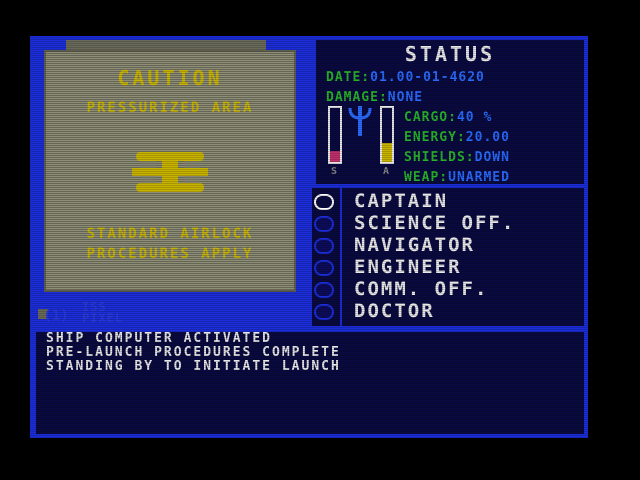 This screenshot has width=640, height=480. I want to click on pixel-emblem-icon: (1), so click(53, 316).